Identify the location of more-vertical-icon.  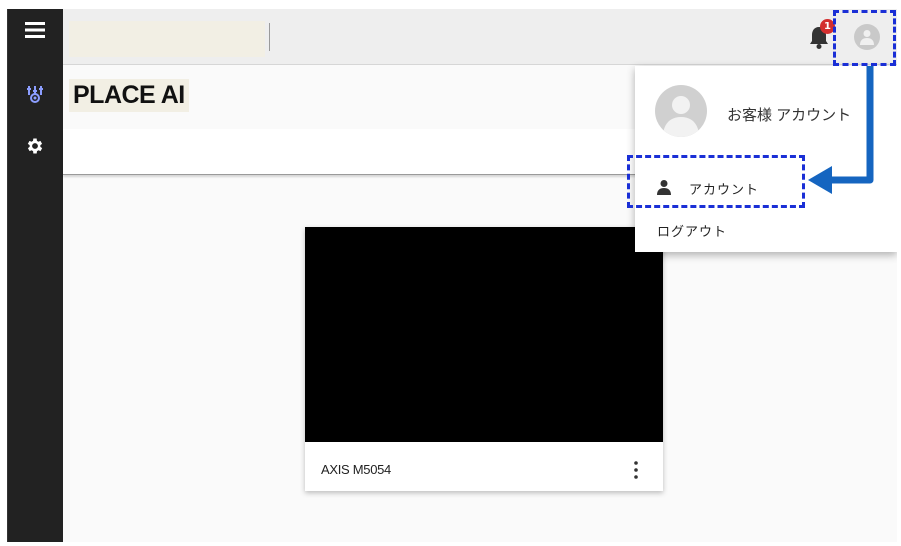
(636, 470).